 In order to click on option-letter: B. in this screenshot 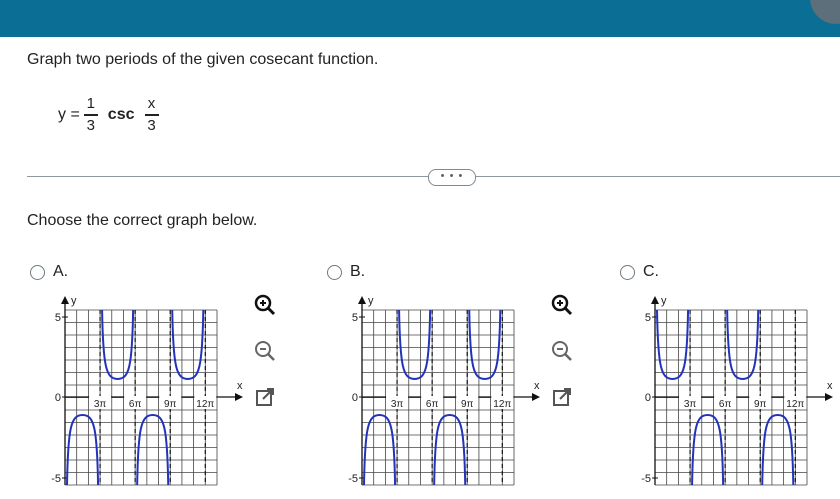, I will do `click(358, 271)`.